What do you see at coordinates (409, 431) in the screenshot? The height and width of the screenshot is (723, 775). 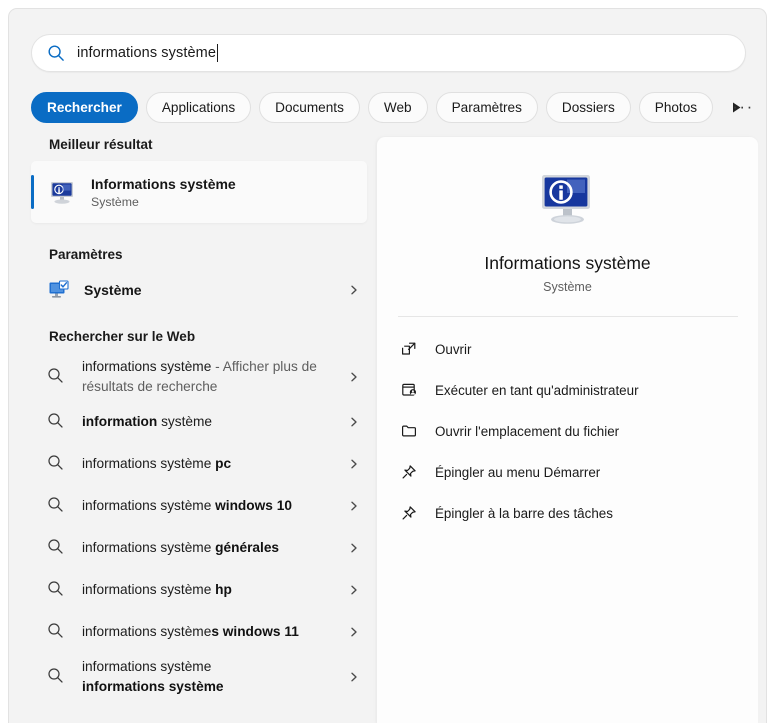 I see `folder-icon` at bounding box center [409, 431].